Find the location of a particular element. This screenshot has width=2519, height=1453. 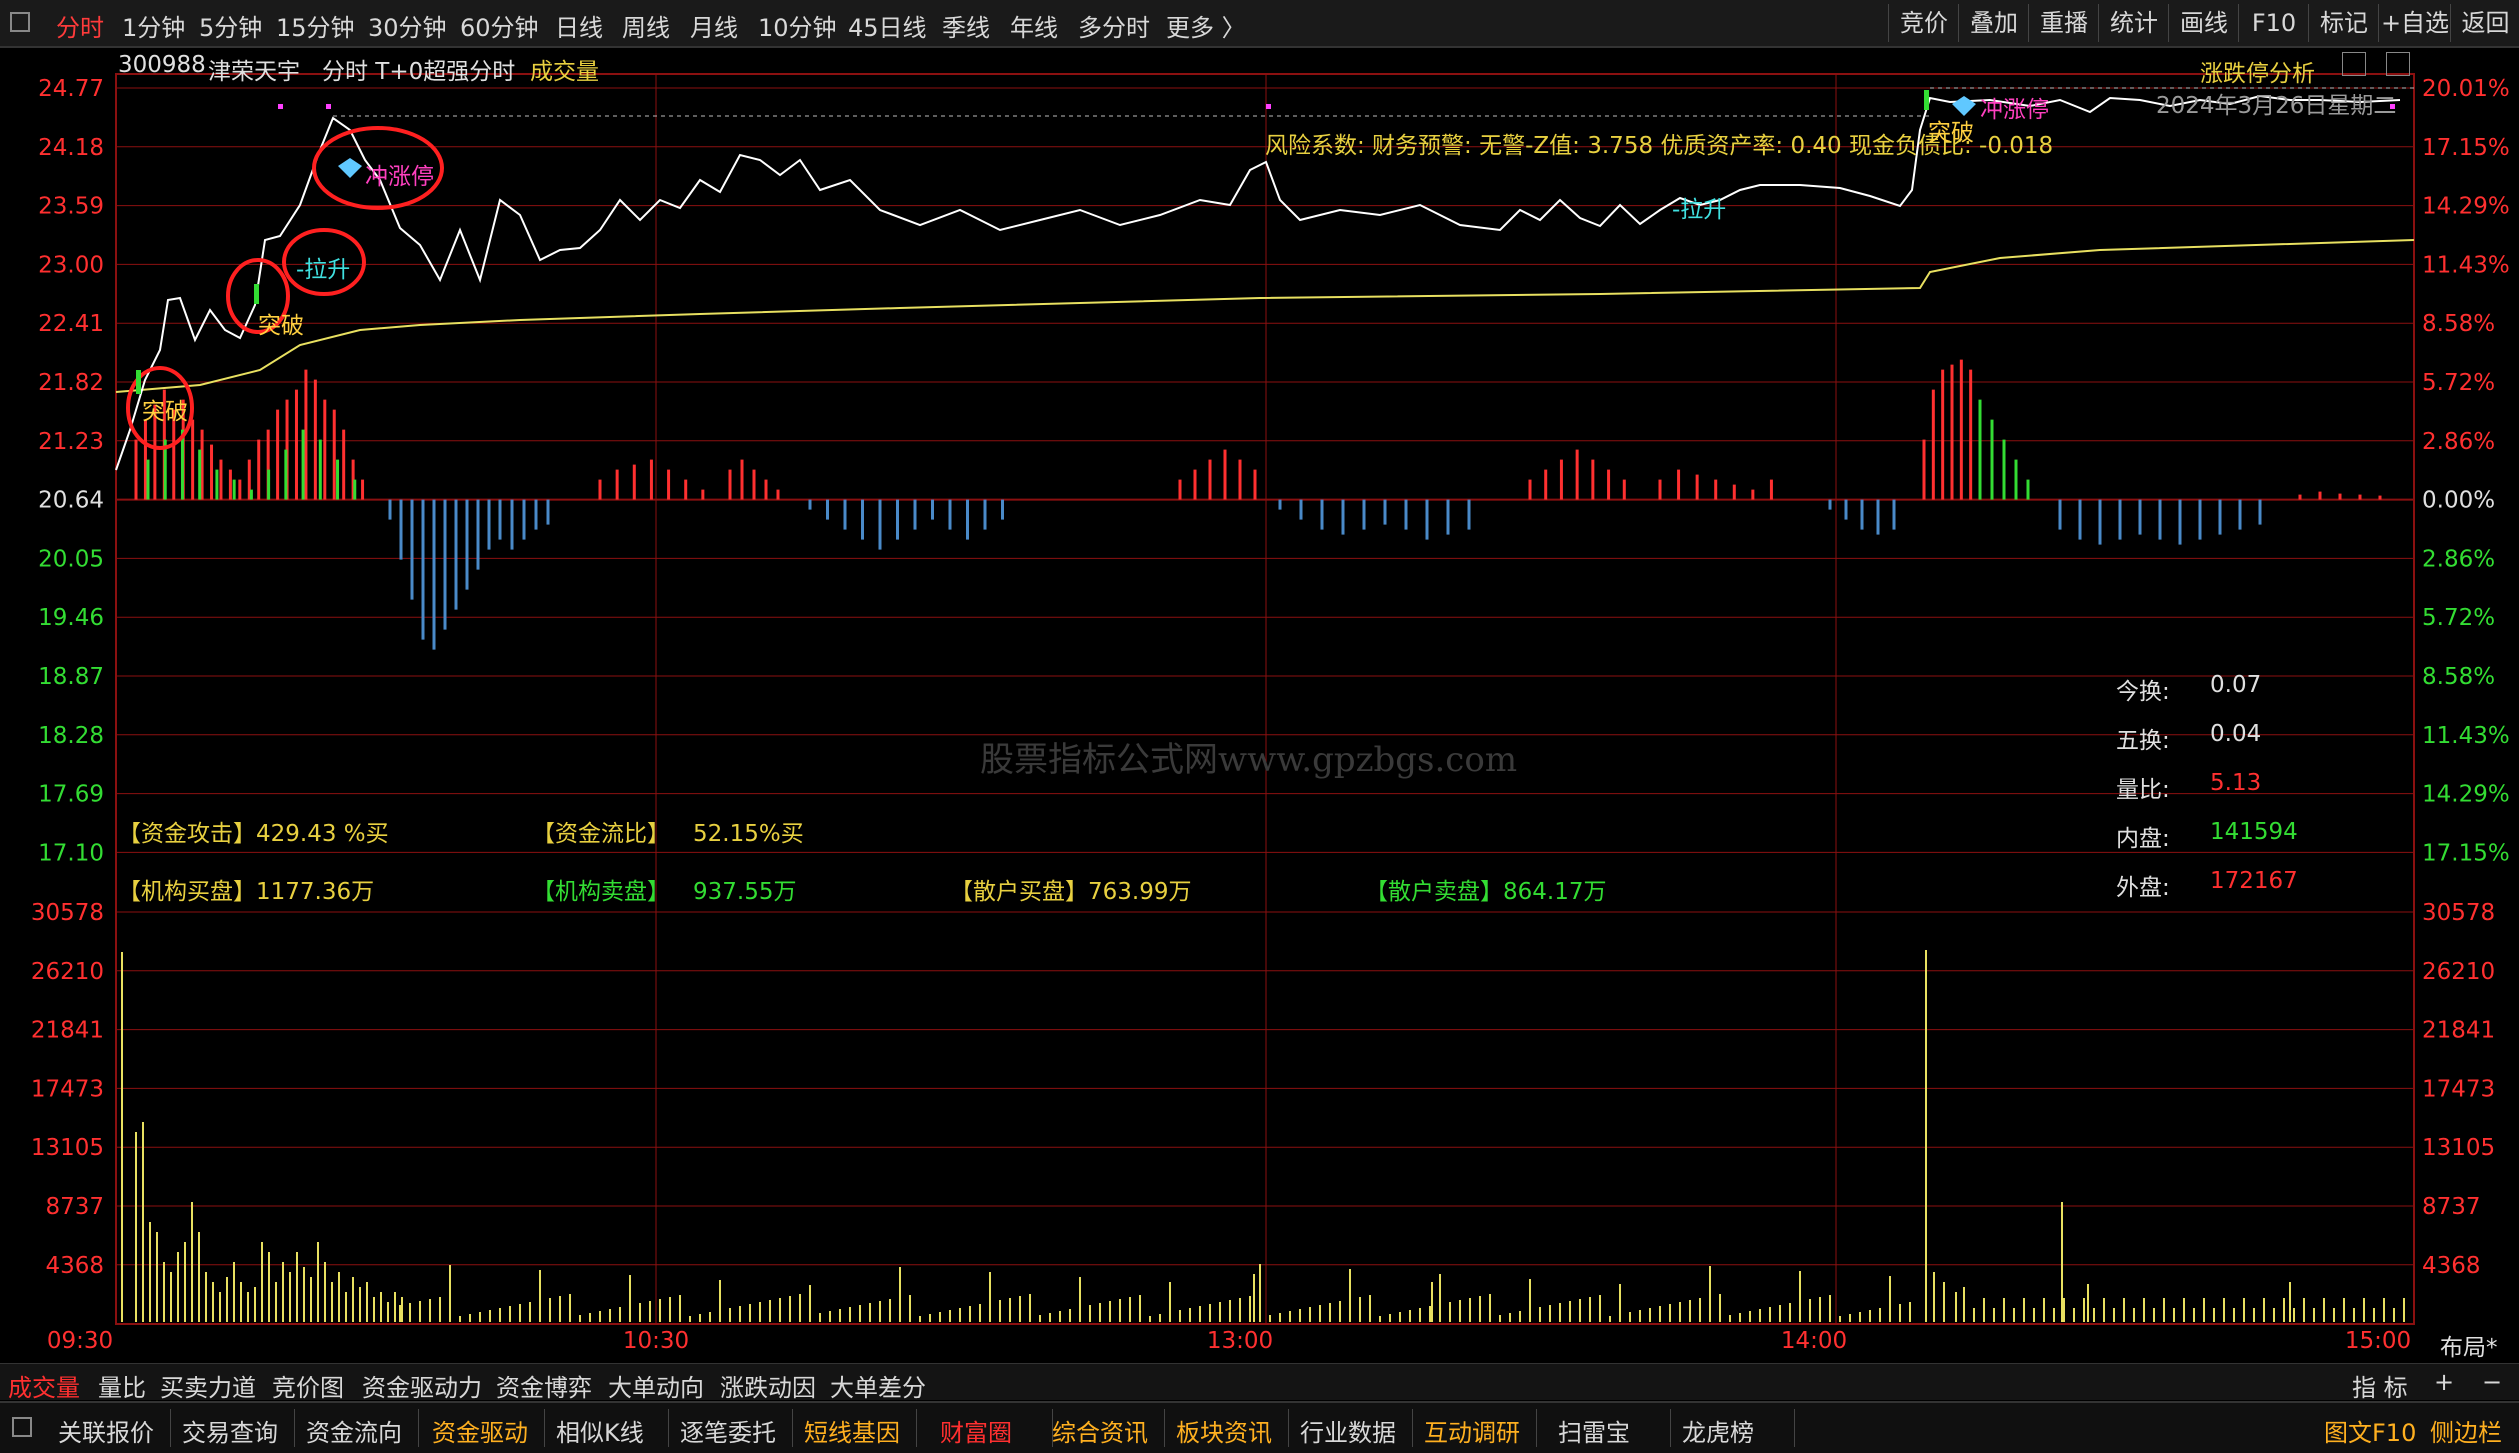

f10-button: 图文F10 is located at coordinates (2370, 1430).